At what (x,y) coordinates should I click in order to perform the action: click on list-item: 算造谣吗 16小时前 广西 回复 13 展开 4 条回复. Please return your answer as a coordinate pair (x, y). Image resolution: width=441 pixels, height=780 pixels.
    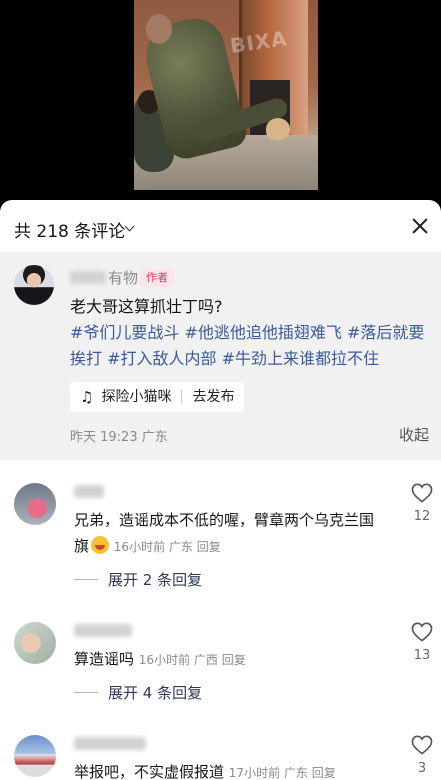
    Looking at the image, I should click on (220, 672).